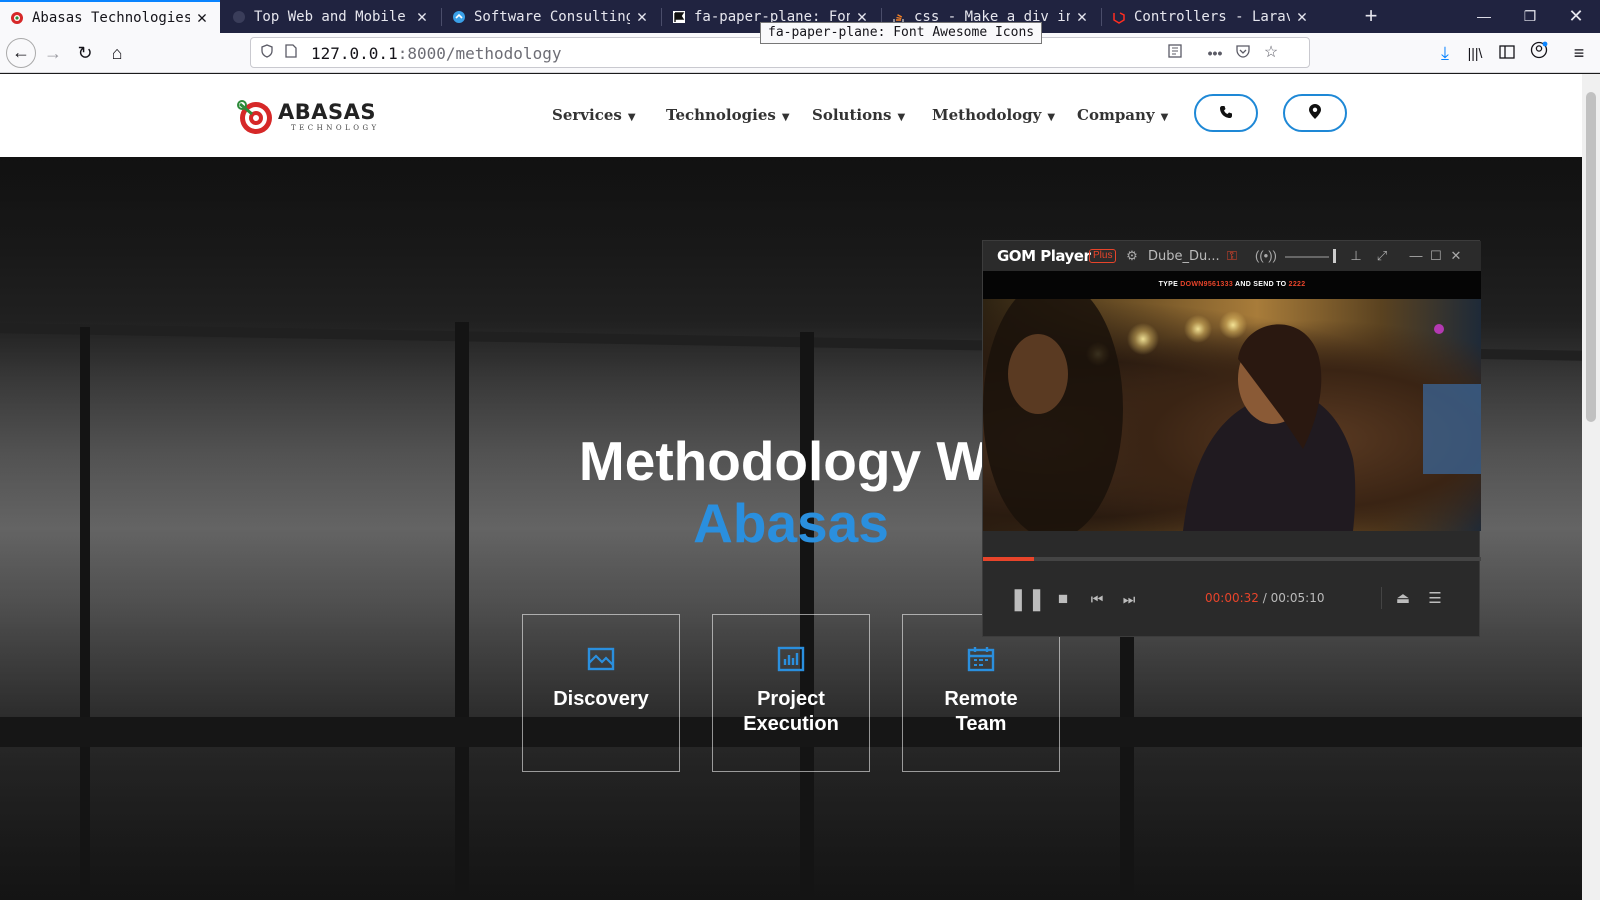 The height and width of the screenshot is (900, 1600). What do you see at coordinates (311, 116) in the screenshot?
I see `site-logo: ABASAS TECHNOLOGY` at bounding box center [311, 116].